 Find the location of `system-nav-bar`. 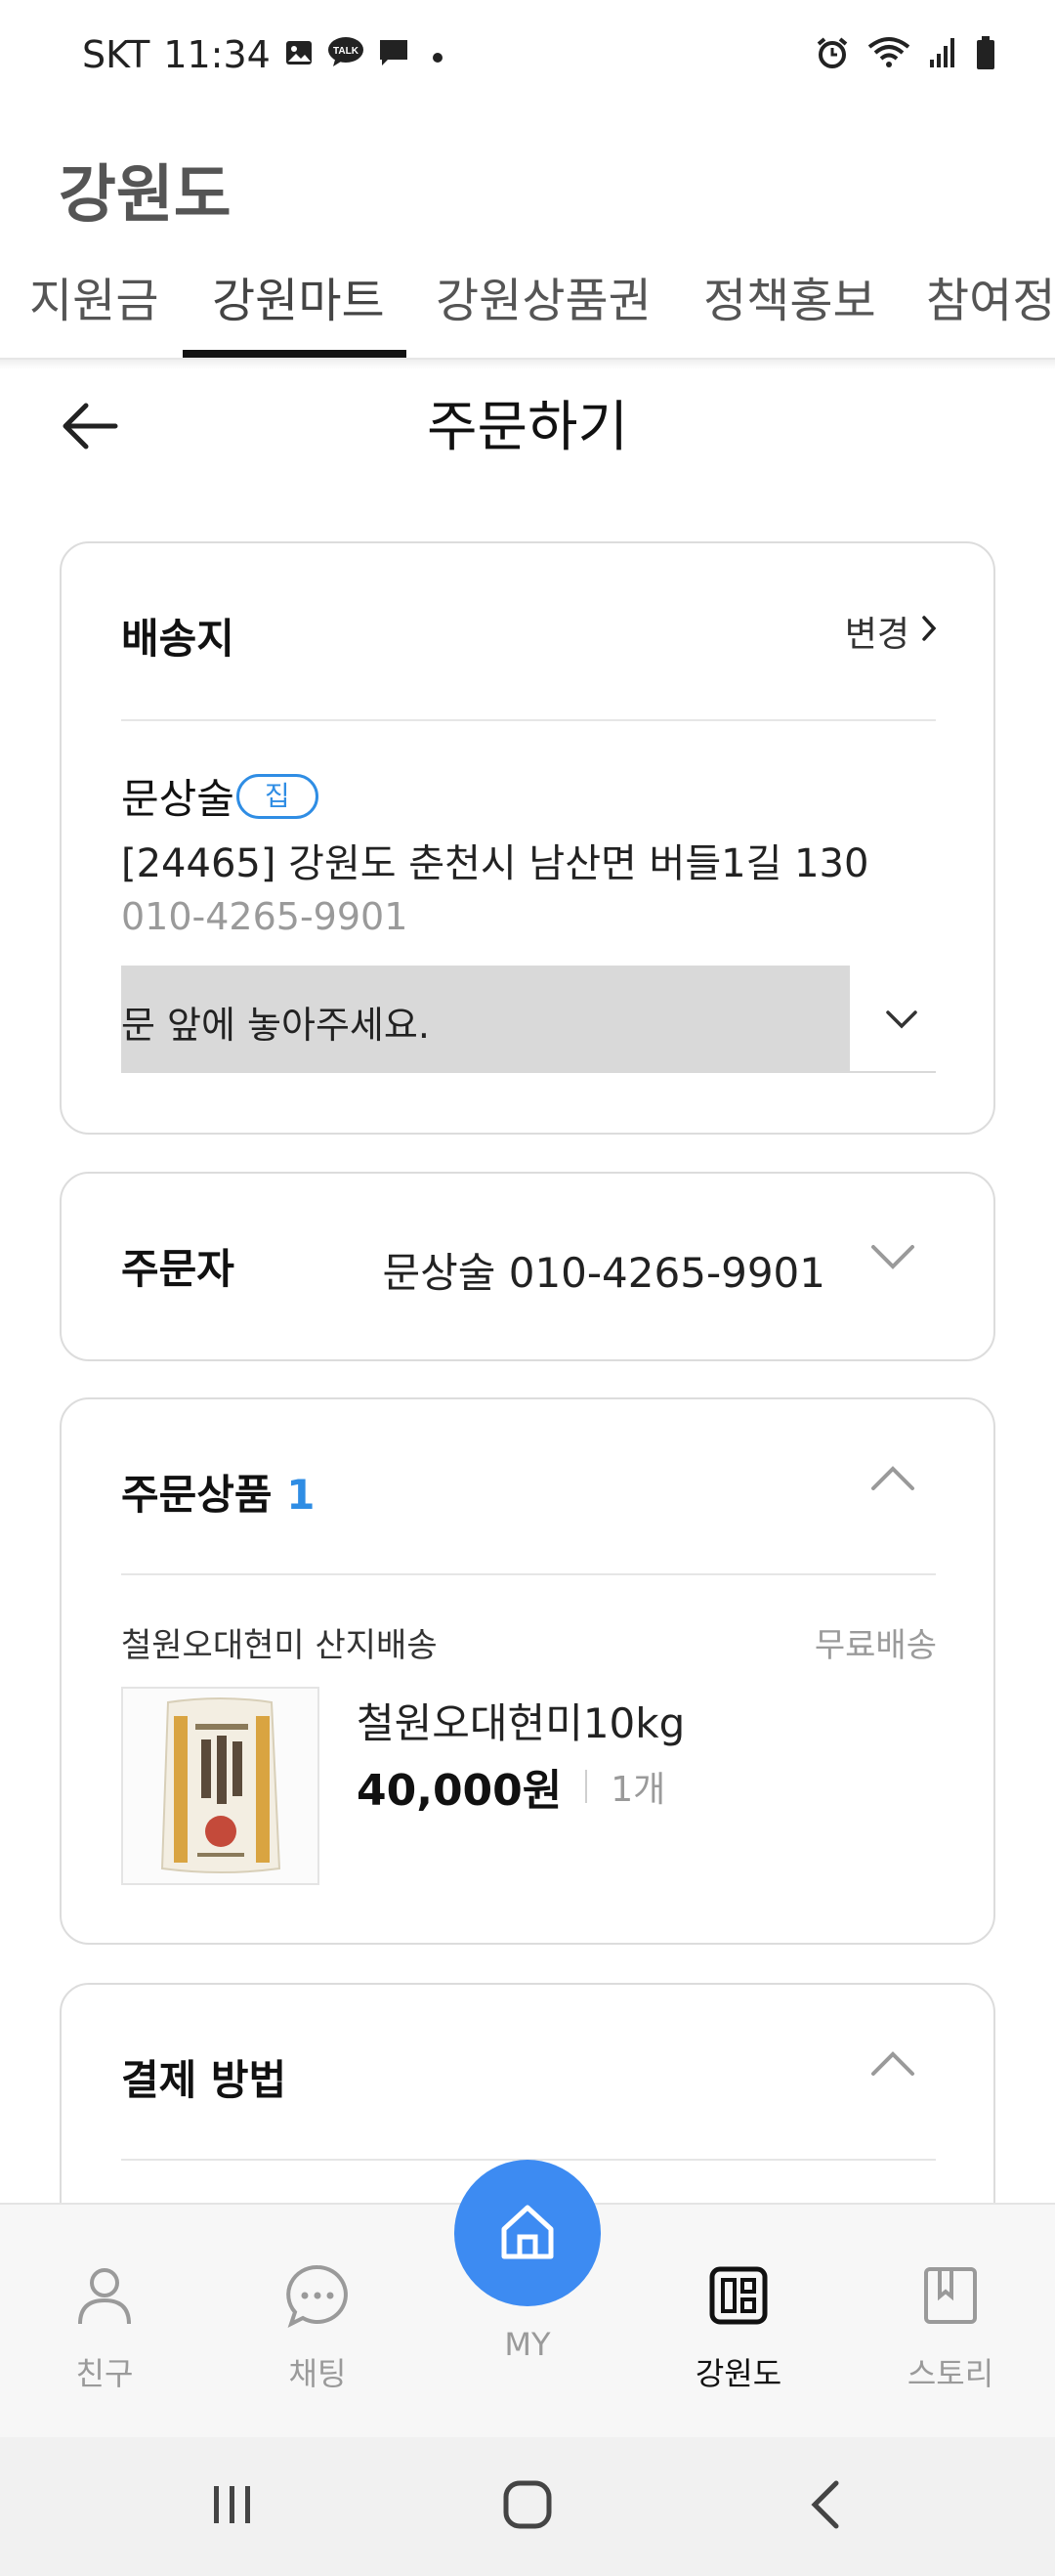

system-nav-bar is located at coordinates (527, 2507).